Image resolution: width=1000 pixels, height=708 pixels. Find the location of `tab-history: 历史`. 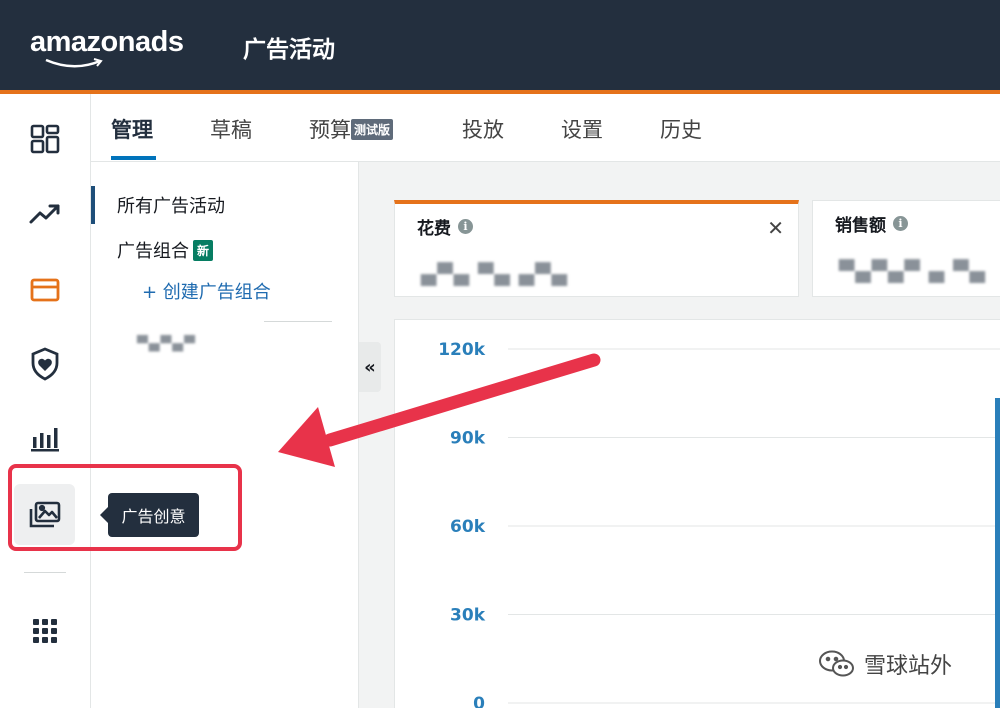

tab-history: 历史 is located at coordinates (681, 129).